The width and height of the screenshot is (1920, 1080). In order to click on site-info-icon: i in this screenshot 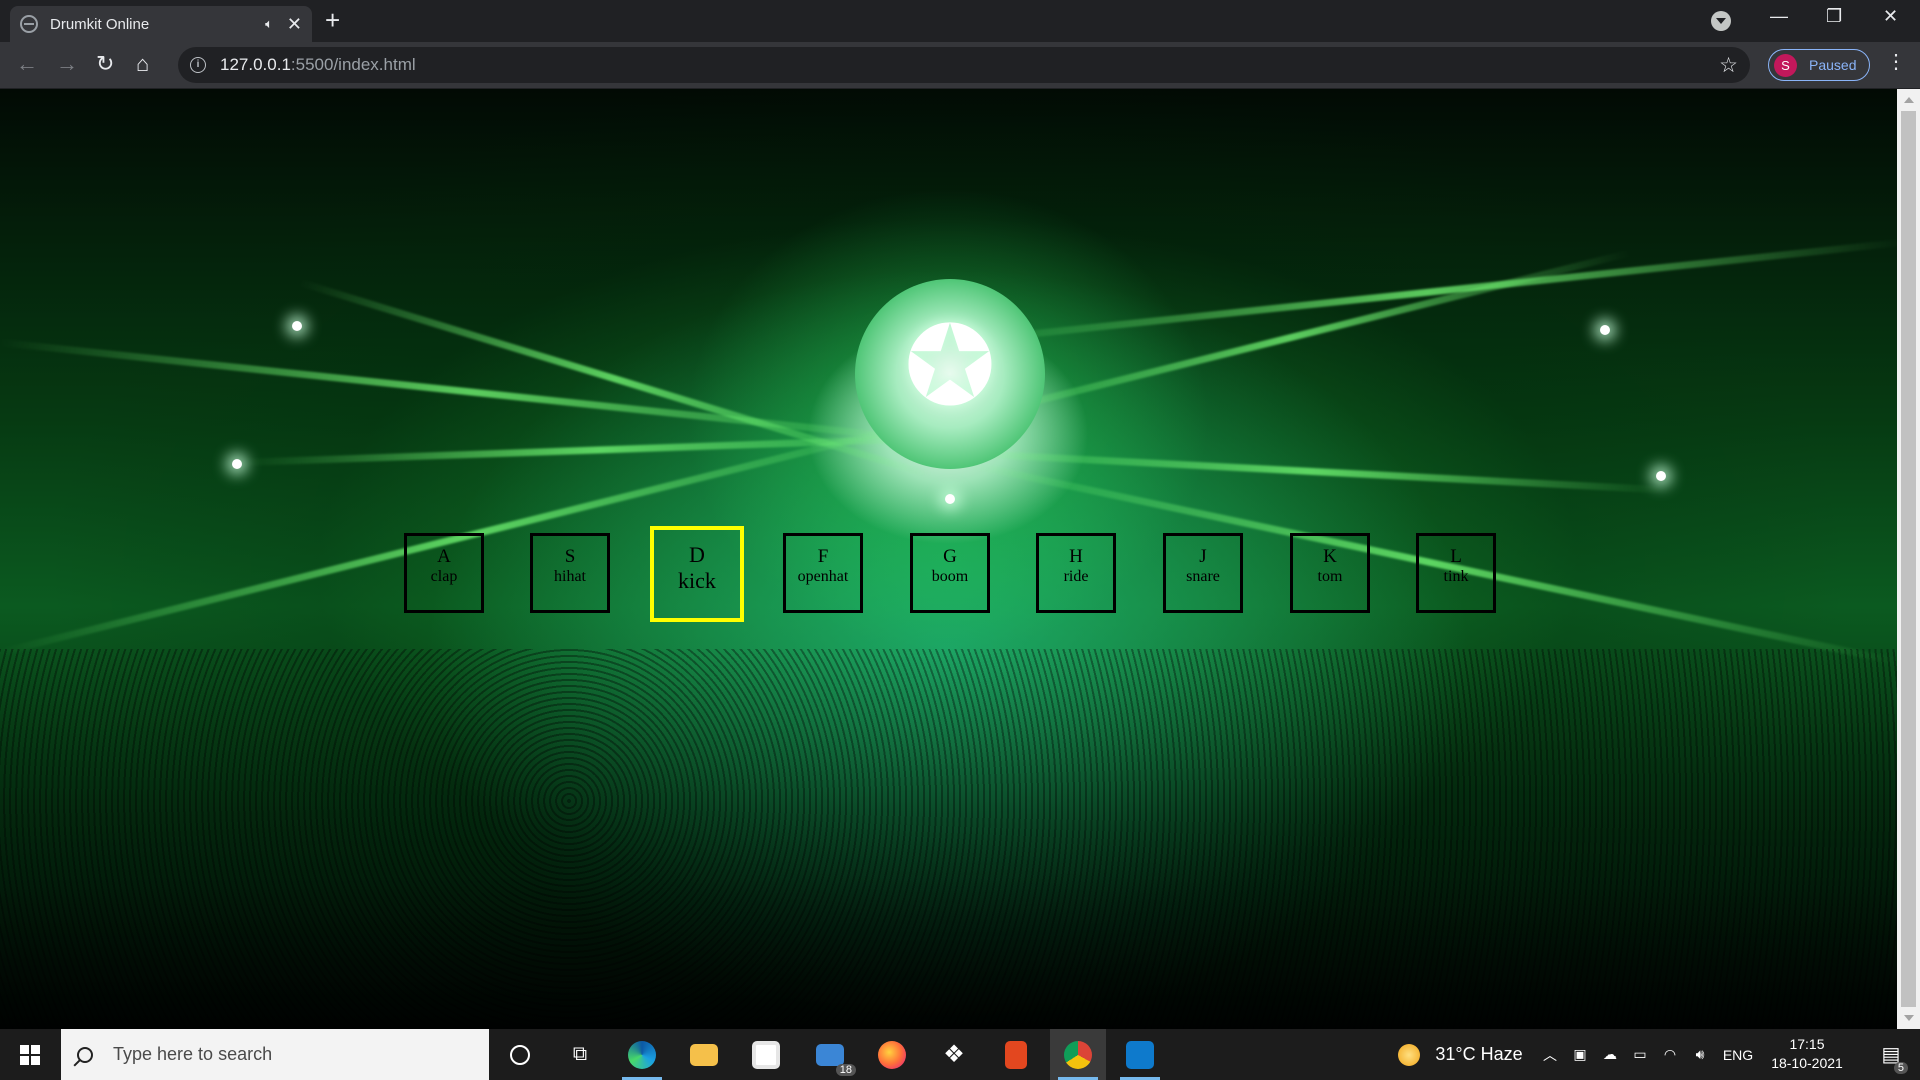, I will do `click(198, 65)`.